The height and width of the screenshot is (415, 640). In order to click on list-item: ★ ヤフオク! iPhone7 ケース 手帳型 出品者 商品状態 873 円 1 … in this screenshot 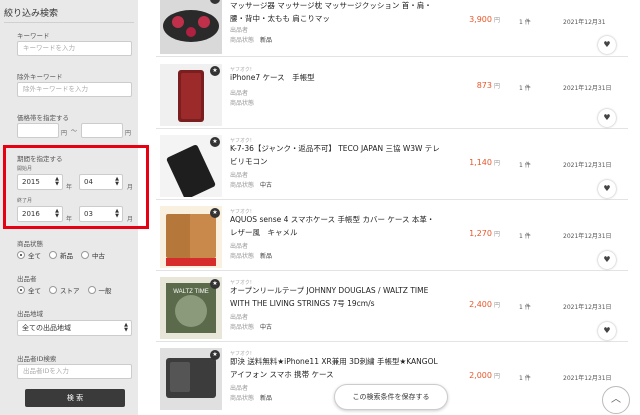, I will do `click(392, 94)`.